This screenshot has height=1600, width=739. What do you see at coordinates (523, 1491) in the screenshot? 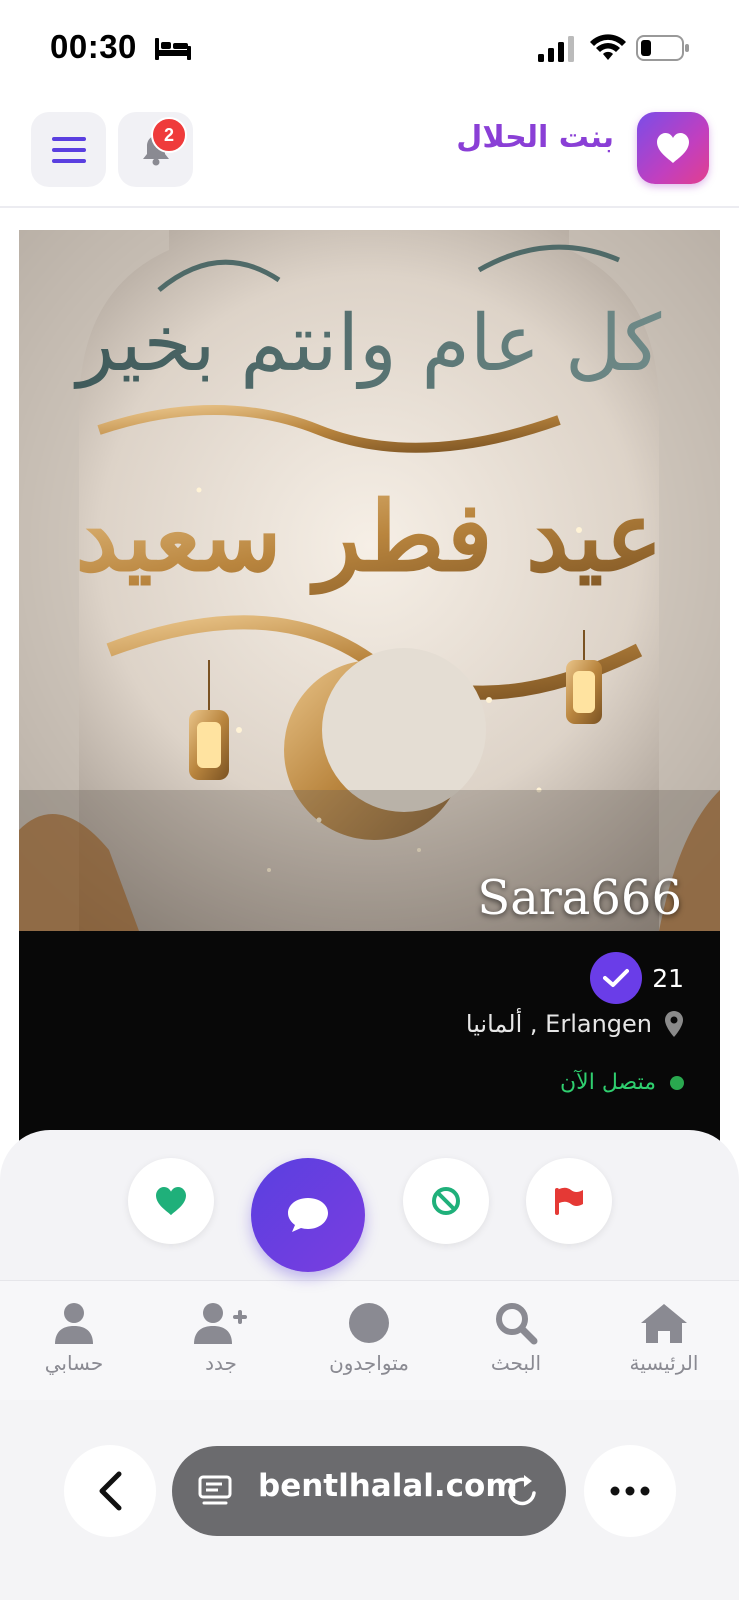
I see `reload-icon` at bounding box center [523, 1491].